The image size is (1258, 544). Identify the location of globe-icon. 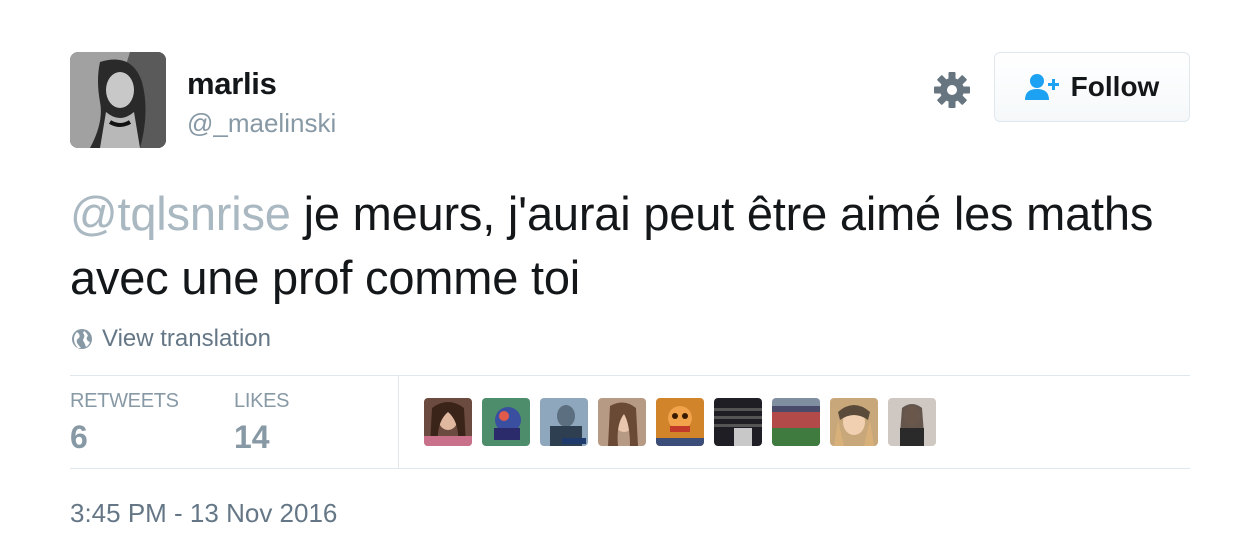
(82, 339).